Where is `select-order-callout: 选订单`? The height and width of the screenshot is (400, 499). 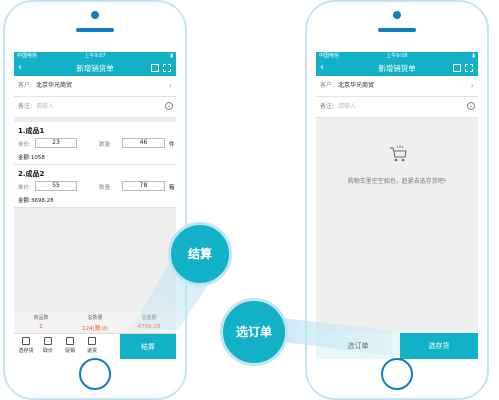 select-order-callout: 选订单 is located at coordinates (254, 332).